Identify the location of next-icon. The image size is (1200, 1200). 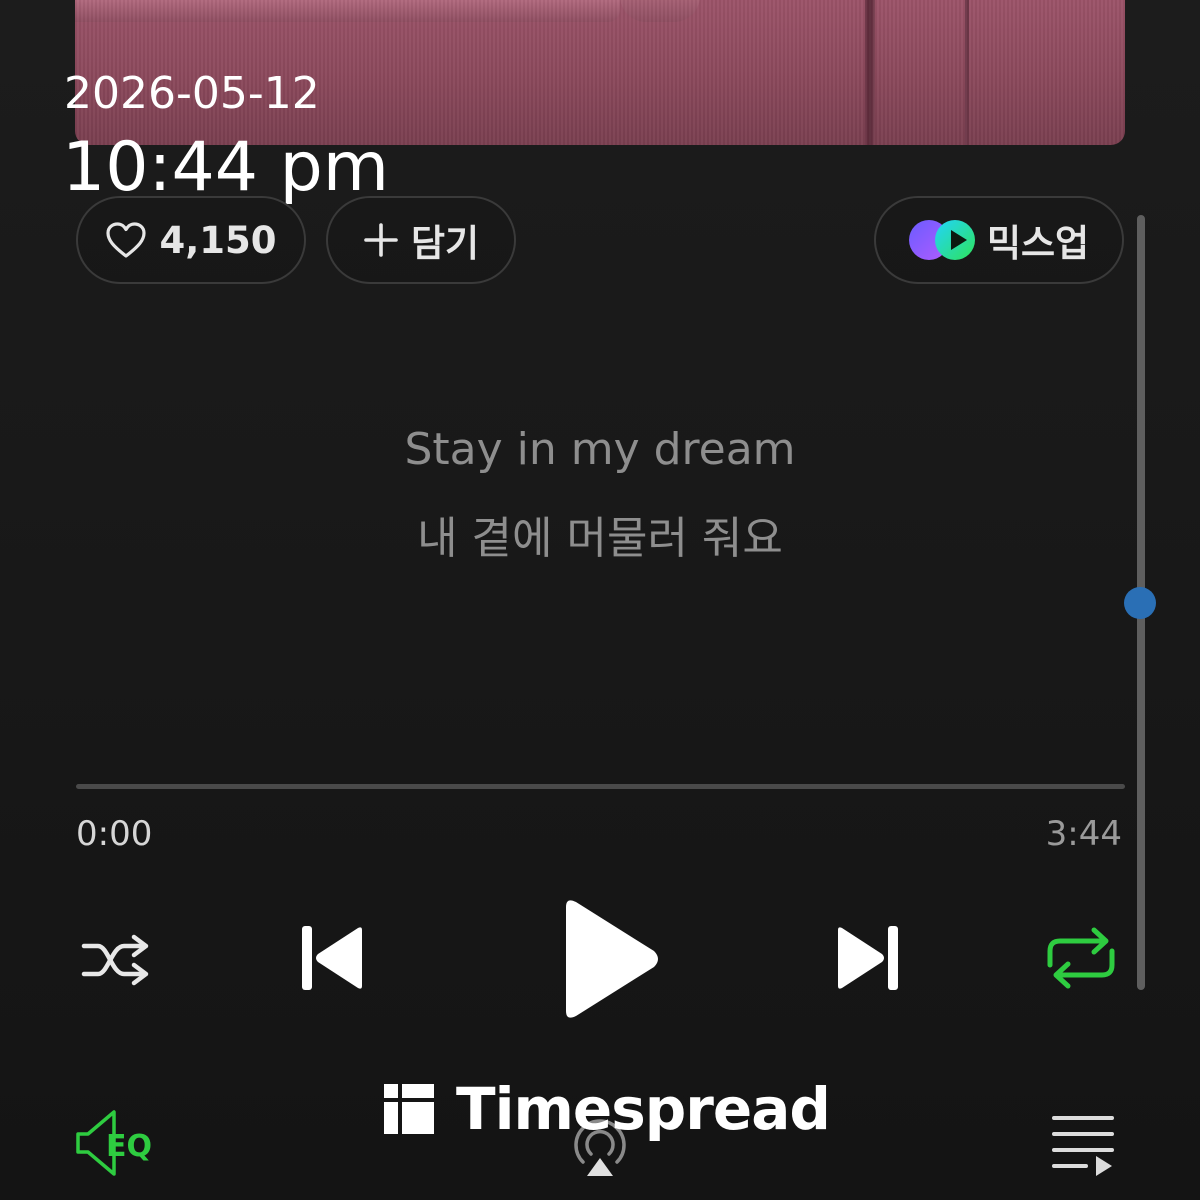
(867, 958).